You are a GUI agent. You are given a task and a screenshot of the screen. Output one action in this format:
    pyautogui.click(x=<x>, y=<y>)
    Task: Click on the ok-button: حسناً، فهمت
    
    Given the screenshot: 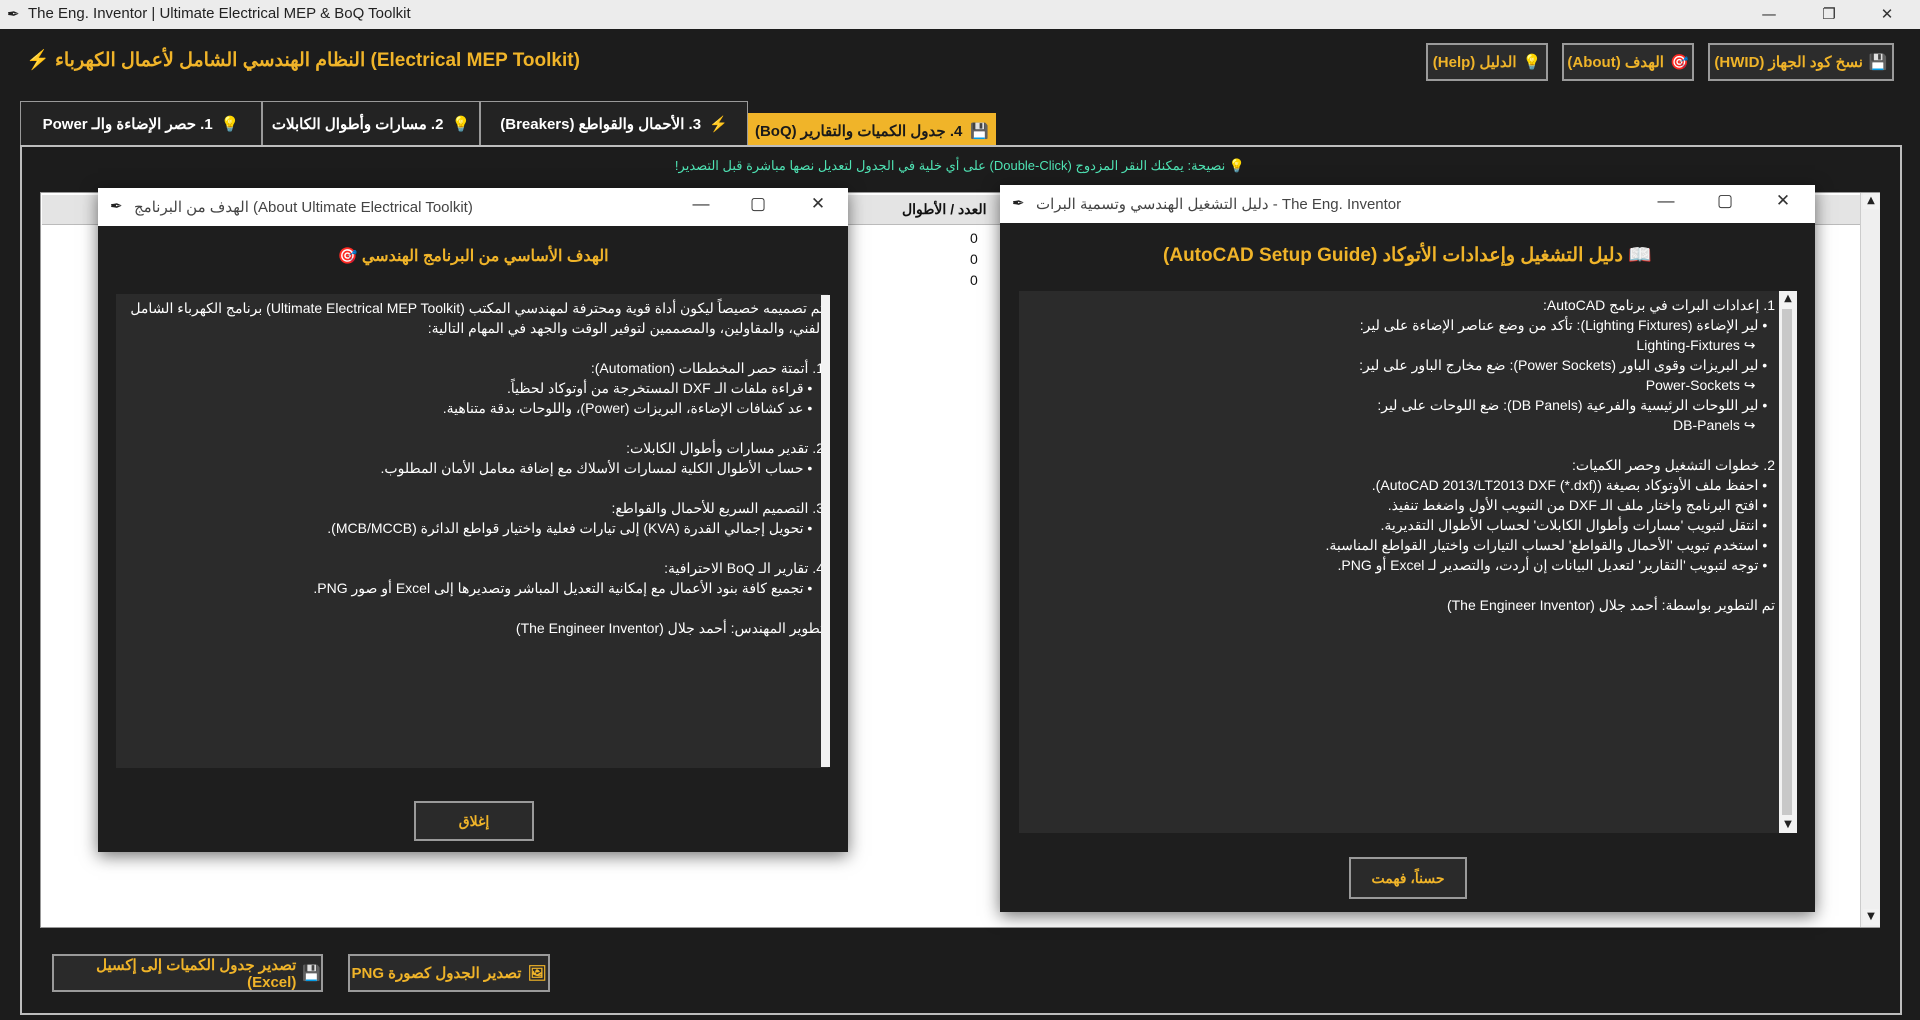 What is the action you would take?
    pyautogui.click(x=1408, y=878)
    